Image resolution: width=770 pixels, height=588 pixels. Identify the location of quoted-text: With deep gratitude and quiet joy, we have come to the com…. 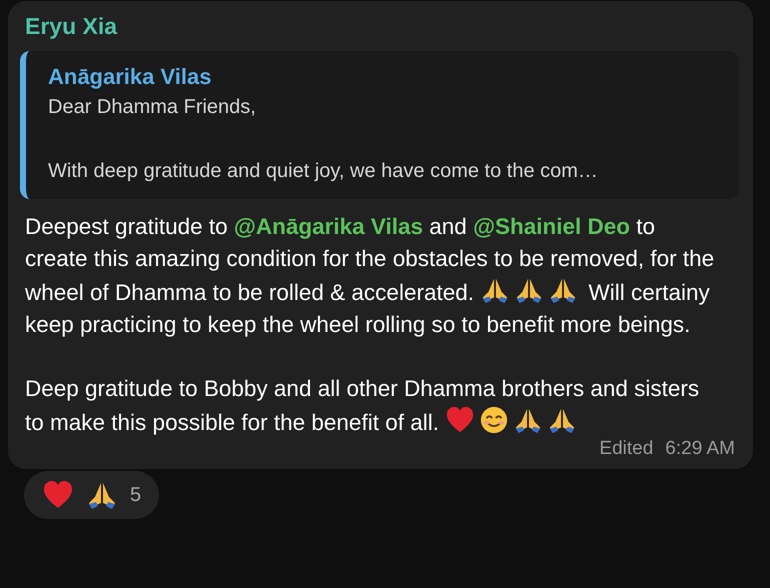
(323, 171).